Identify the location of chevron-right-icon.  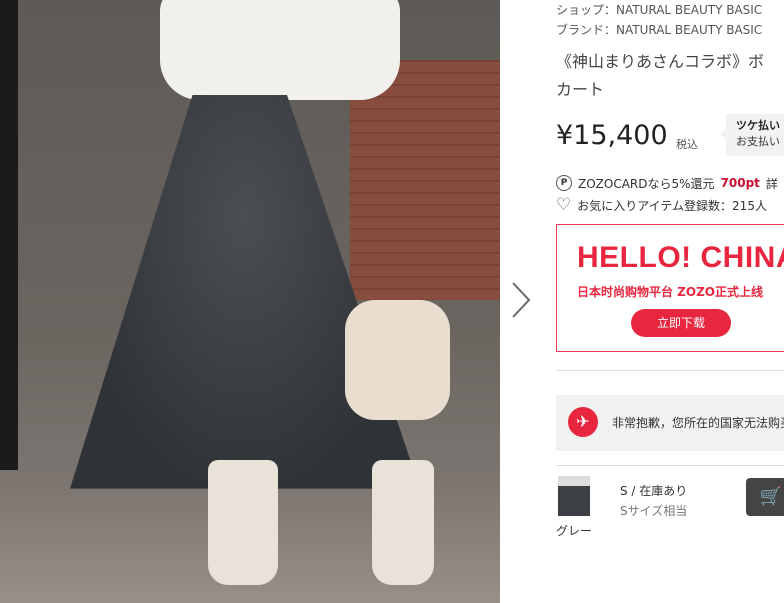
(521, 300).